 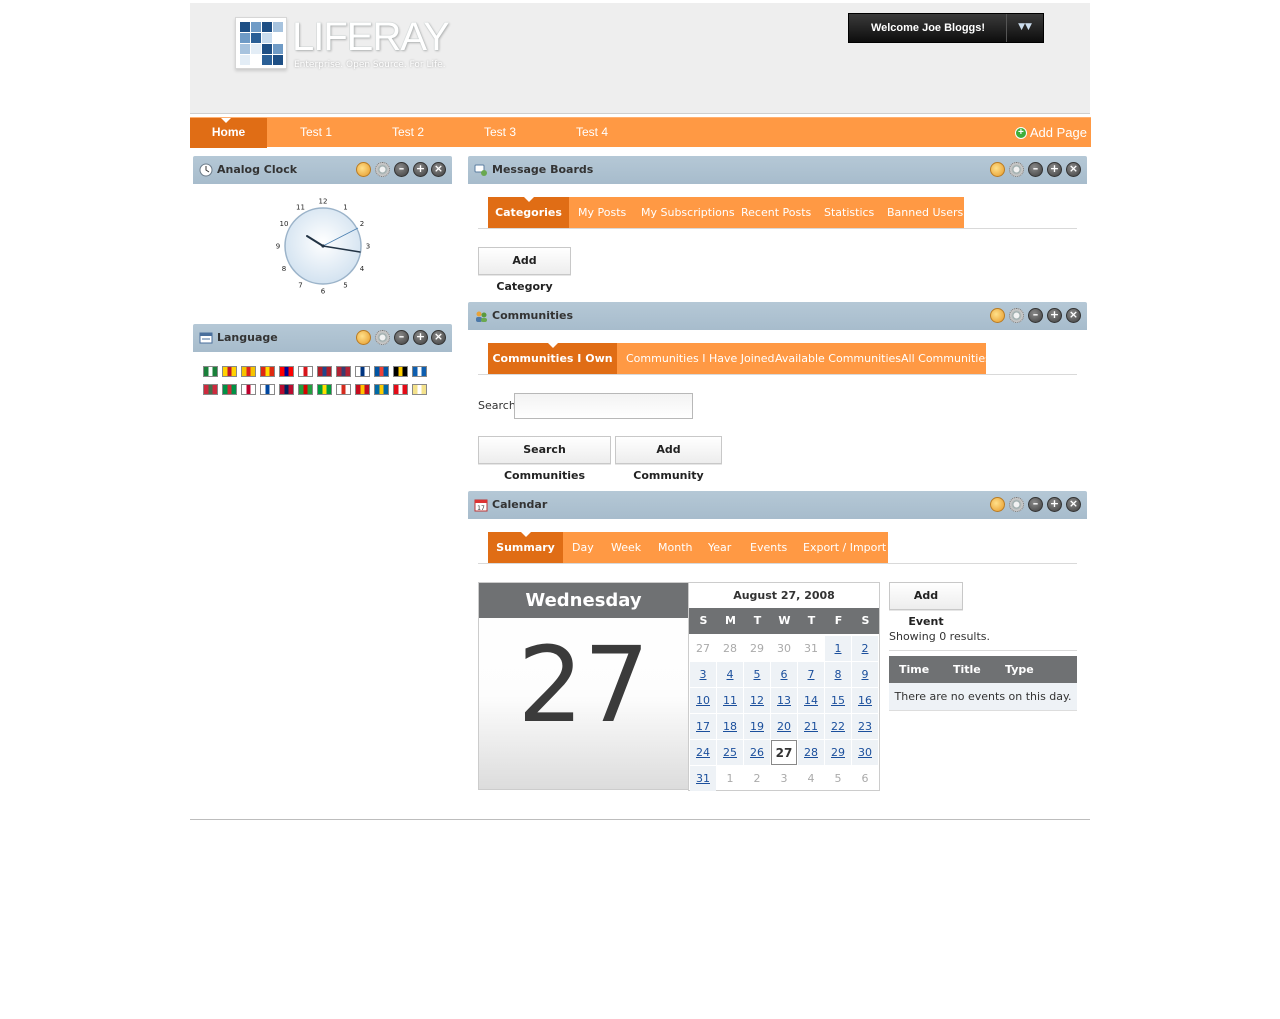 I want to click on tab-all-communities: All Communities, so click(x=946, y=359).